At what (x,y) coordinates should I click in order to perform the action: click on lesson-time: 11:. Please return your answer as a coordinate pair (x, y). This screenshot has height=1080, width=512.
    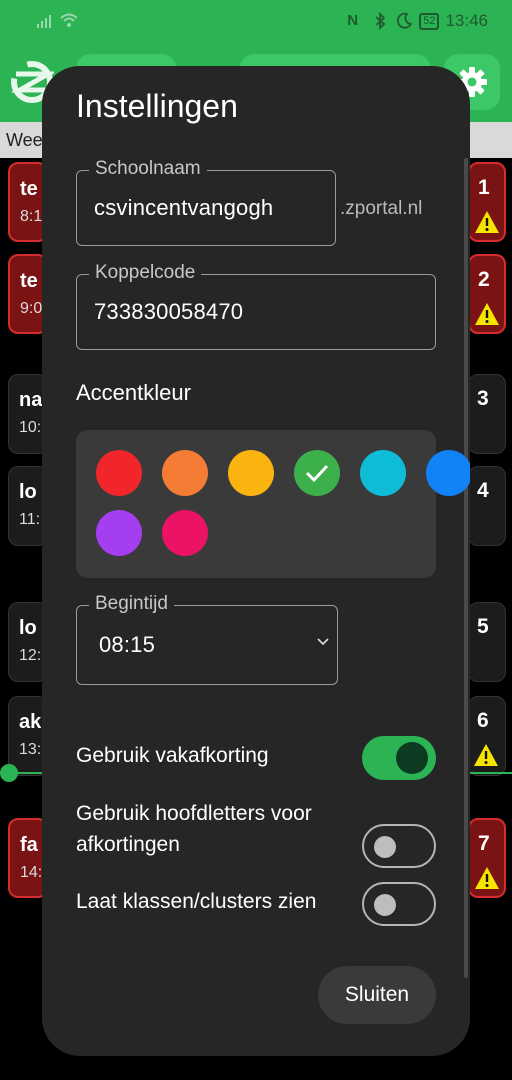
    Looking at the image, I should click on (30, 519).